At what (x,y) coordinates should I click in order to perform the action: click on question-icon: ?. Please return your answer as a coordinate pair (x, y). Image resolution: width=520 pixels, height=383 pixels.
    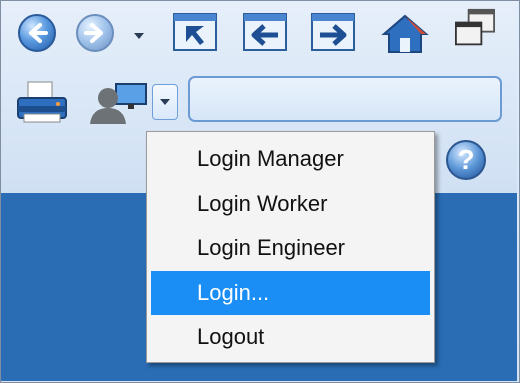
    Looking at the image, I should click on (466, 159).